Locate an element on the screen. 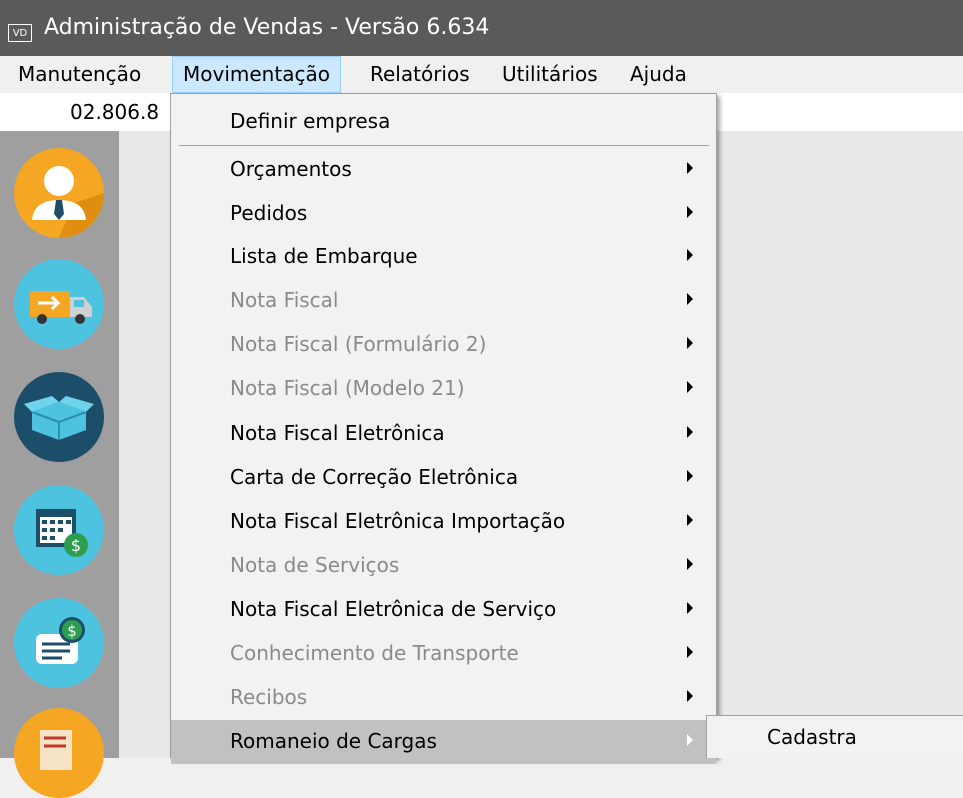 This screenshot has width=963, height=798. menu-item-label: Nota Fiscal (Formulário 2) is located at coordinates (358, 344).